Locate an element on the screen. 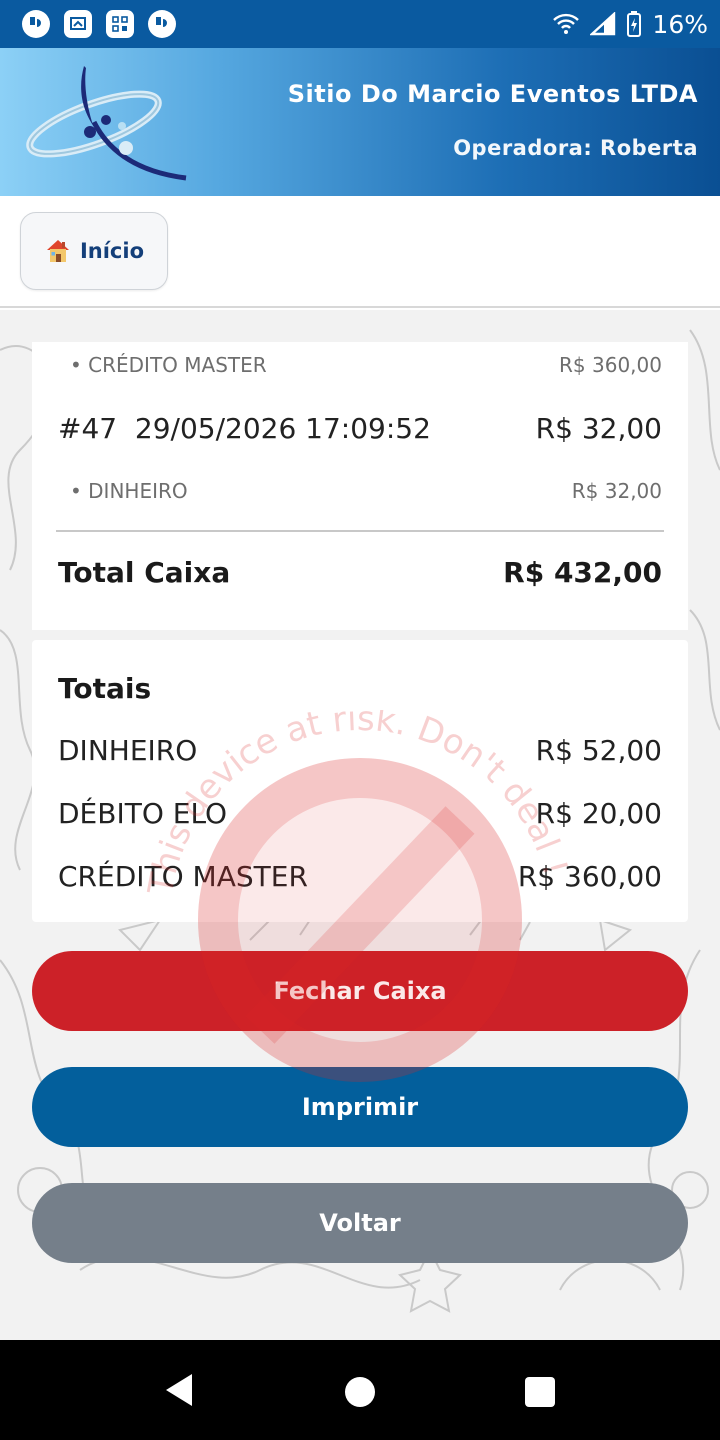 This screenshot has width=720, height=1440. operator-name: Operadora: Roberta is located at coordinates (575, 148).